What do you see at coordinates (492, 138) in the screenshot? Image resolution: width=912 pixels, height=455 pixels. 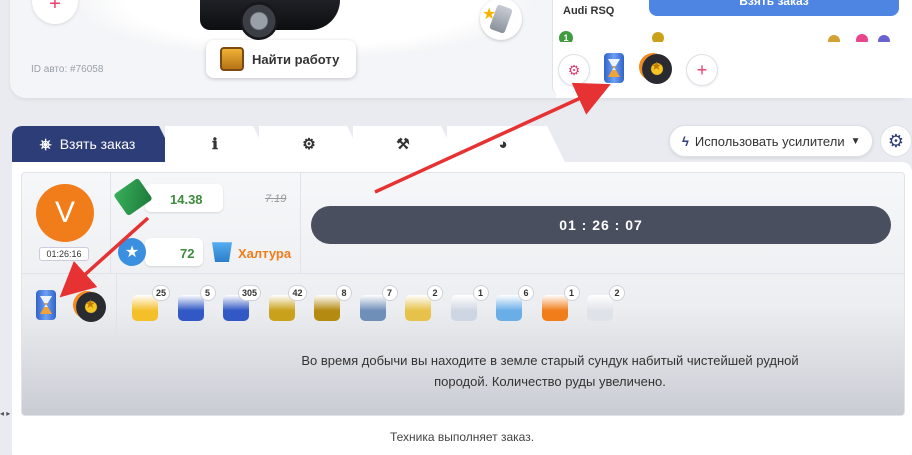 I see `arrow-to-top-booster` at bounding box center [492, 138].